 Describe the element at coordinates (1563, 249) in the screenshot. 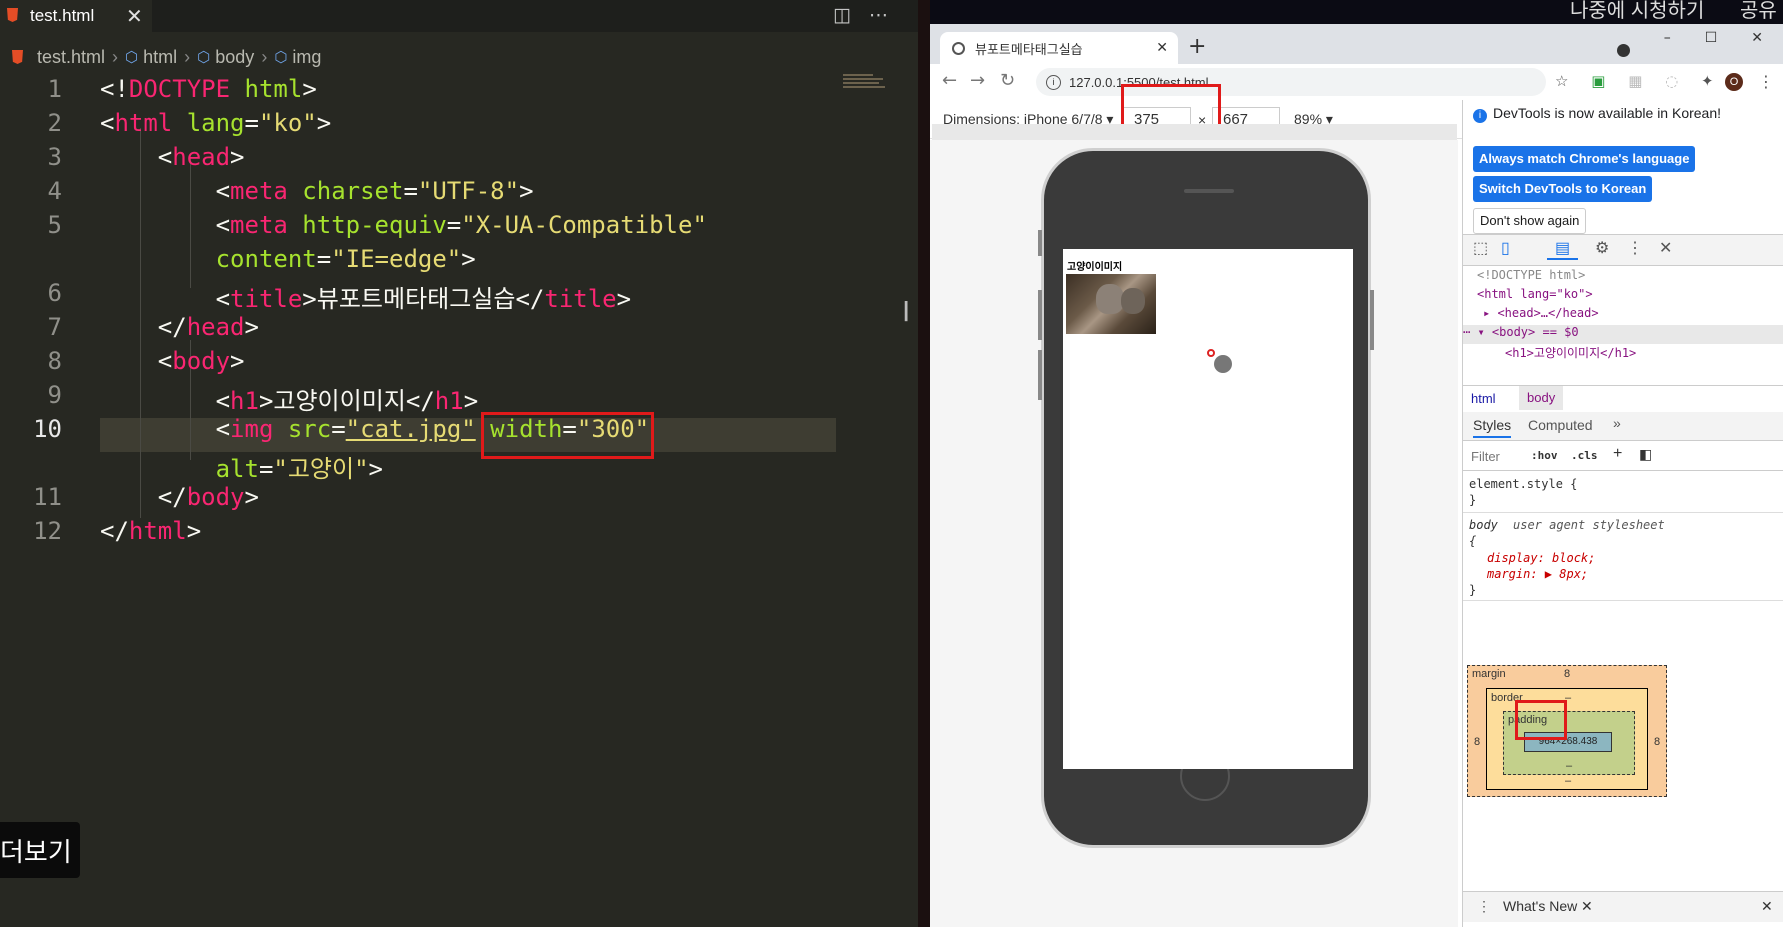

I see `console-messages-icon: ▤` at that location.